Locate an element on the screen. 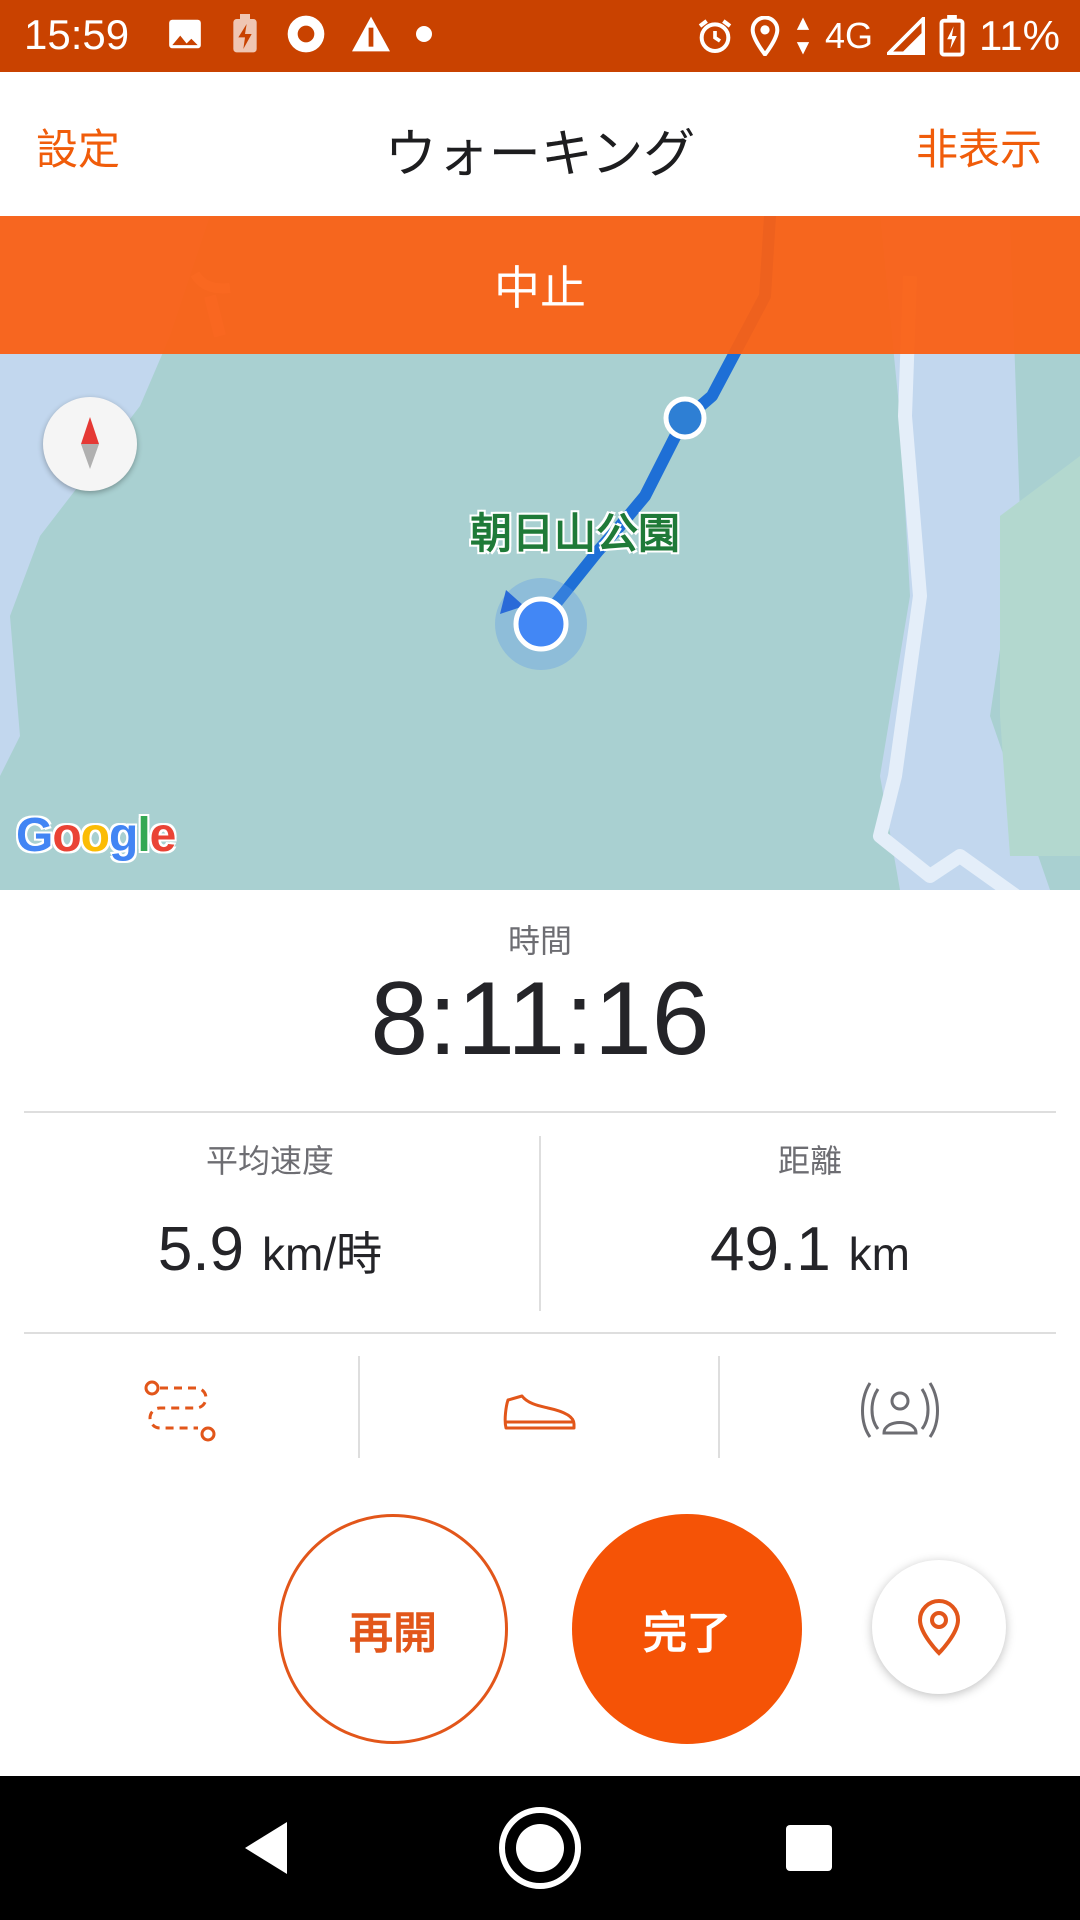 This screenshot has width=1080, height=1920. recents-button is located at coordinates (809, 1848).